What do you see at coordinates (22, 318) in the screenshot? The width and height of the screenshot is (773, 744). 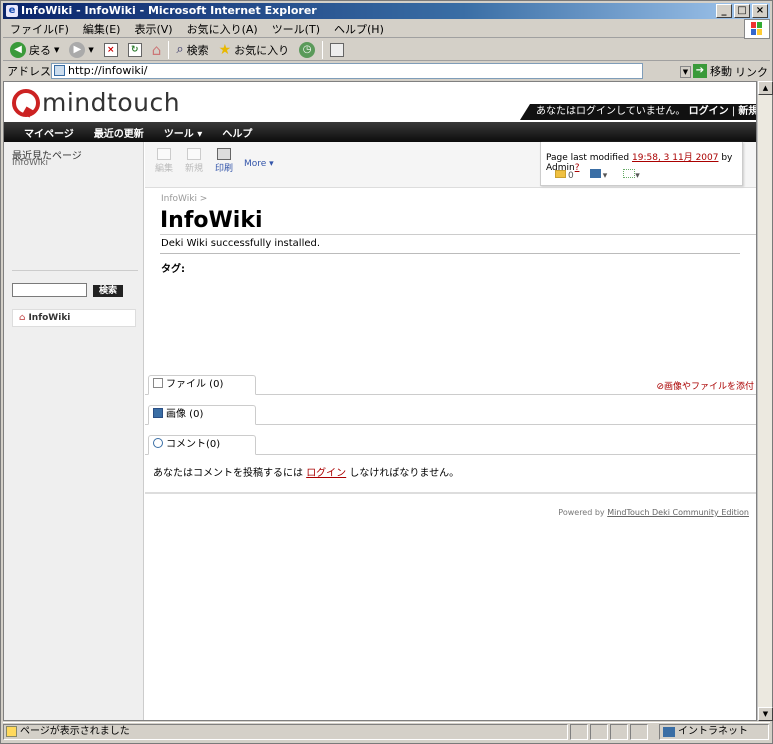 I see `home-icon: ⌂` at bounding box center [22, 318].